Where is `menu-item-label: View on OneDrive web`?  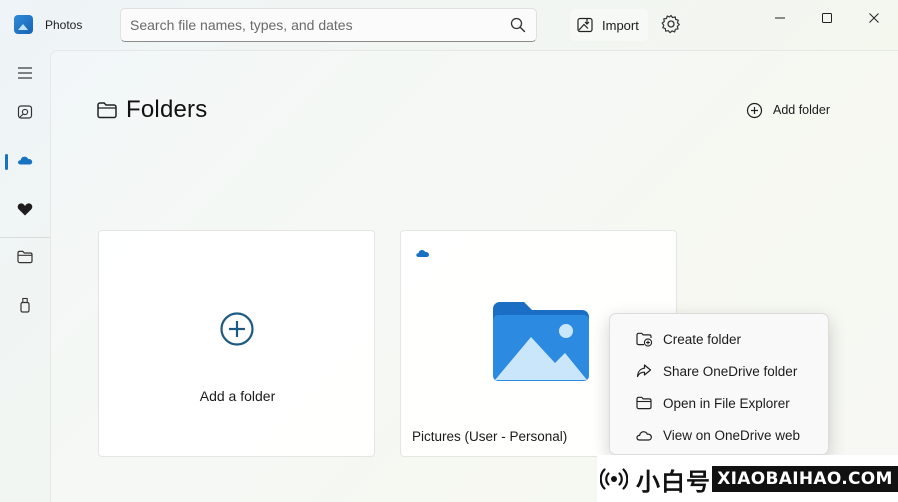 menu-item-label: View on OneDrive web is located at coordinates (732, 435).